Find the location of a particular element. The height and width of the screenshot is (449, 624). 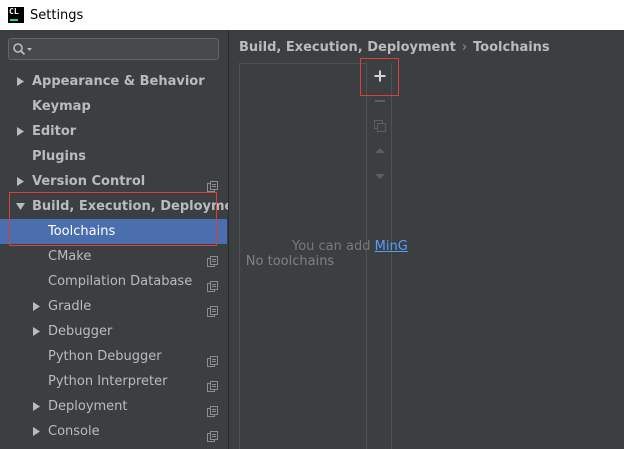

move-down-button is located at coordinates (380, 175).